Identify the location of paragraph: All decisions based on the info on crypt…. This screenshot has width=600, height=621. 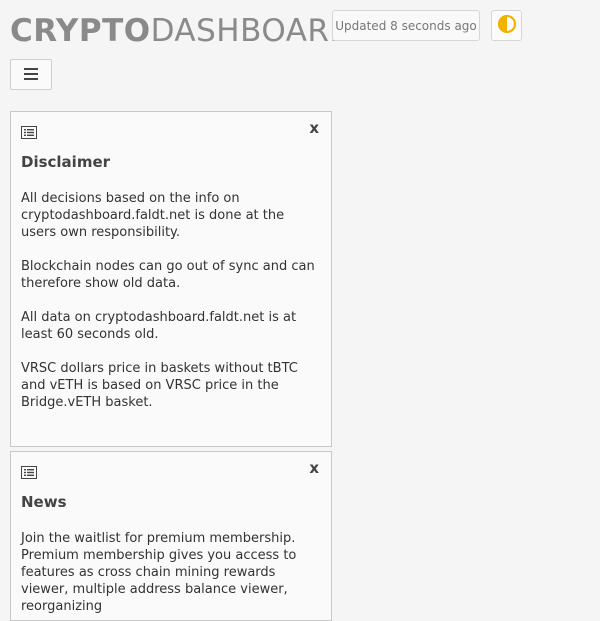
(153, 215).